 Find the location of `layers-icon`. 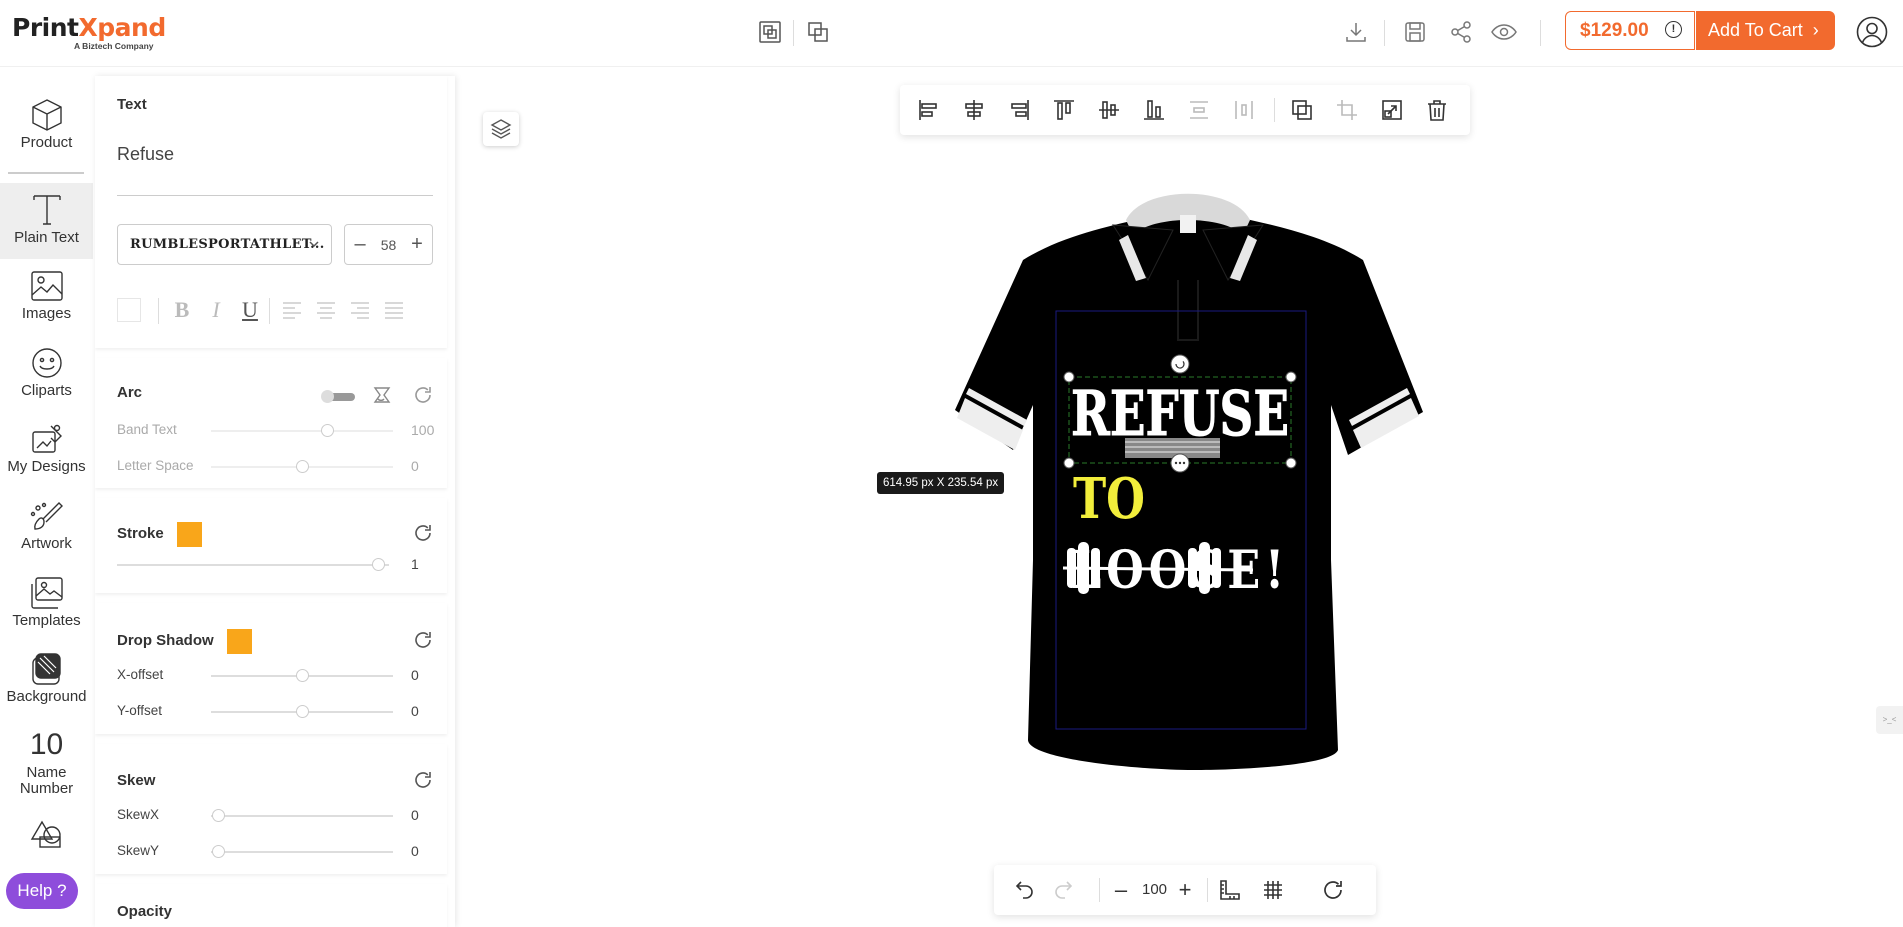

layers-icon is located at coordinates (501, 129).